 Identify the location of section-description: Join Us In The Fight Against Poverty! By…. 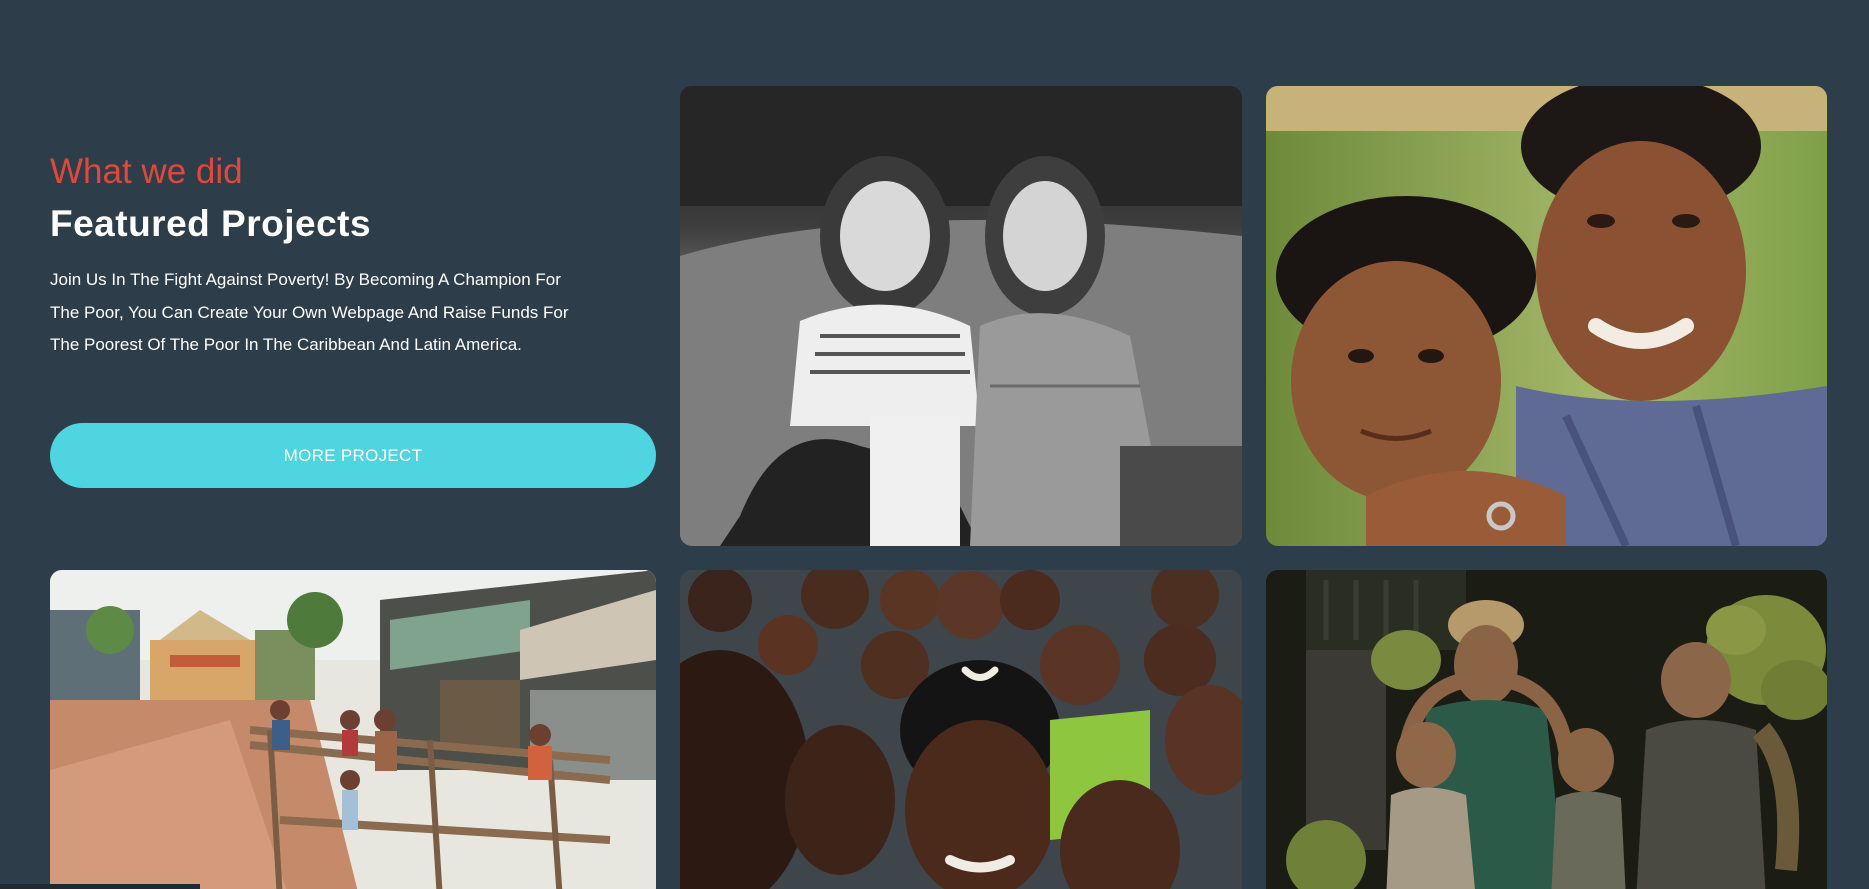
(309, 312).